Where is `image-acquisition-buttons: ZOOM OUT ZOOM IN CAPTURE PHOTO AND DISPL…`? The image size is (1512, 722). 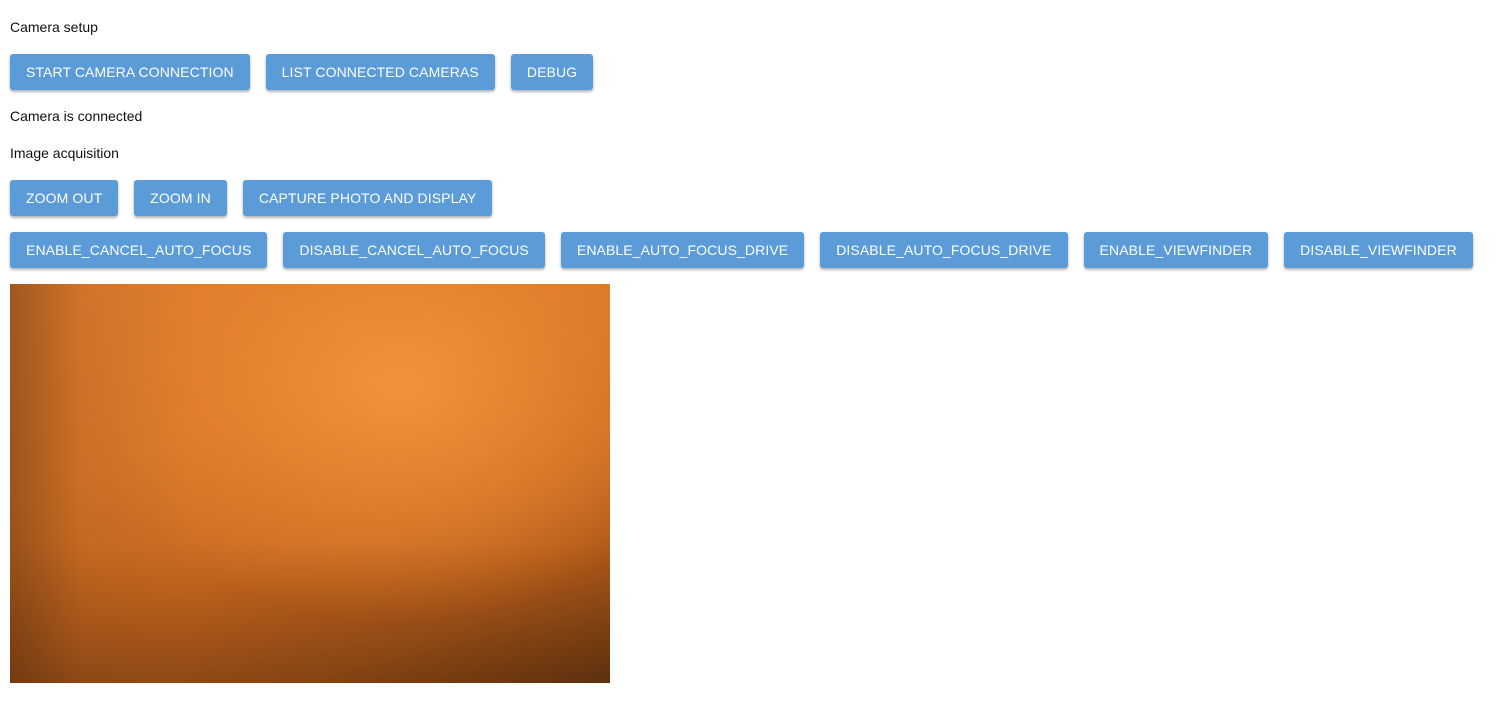
image-acquisition-buttons: ZOOM OUT ZOOM IN CAPTURE PHOTO AND DISPL… is located at coordinates (251, 198).